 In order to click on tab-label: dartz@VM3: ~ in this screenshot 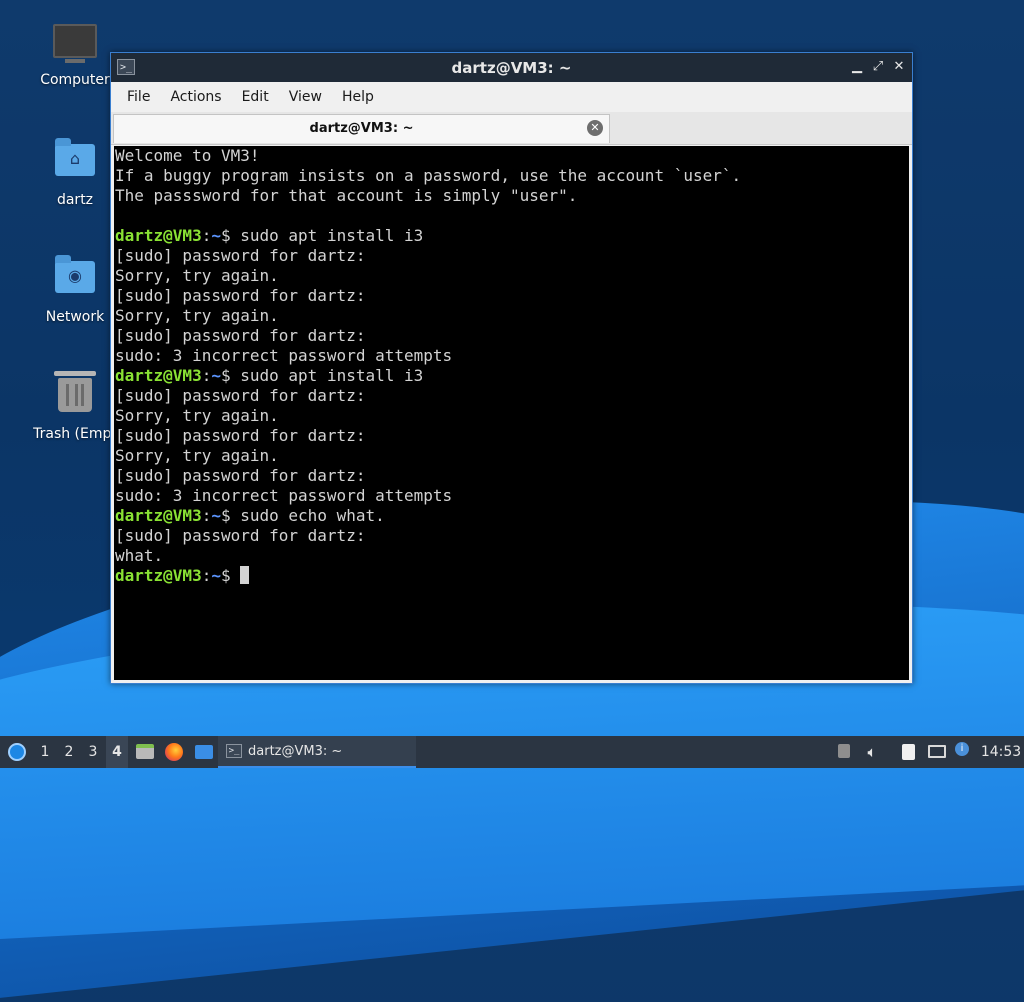, I will do `click(361, 128)`.